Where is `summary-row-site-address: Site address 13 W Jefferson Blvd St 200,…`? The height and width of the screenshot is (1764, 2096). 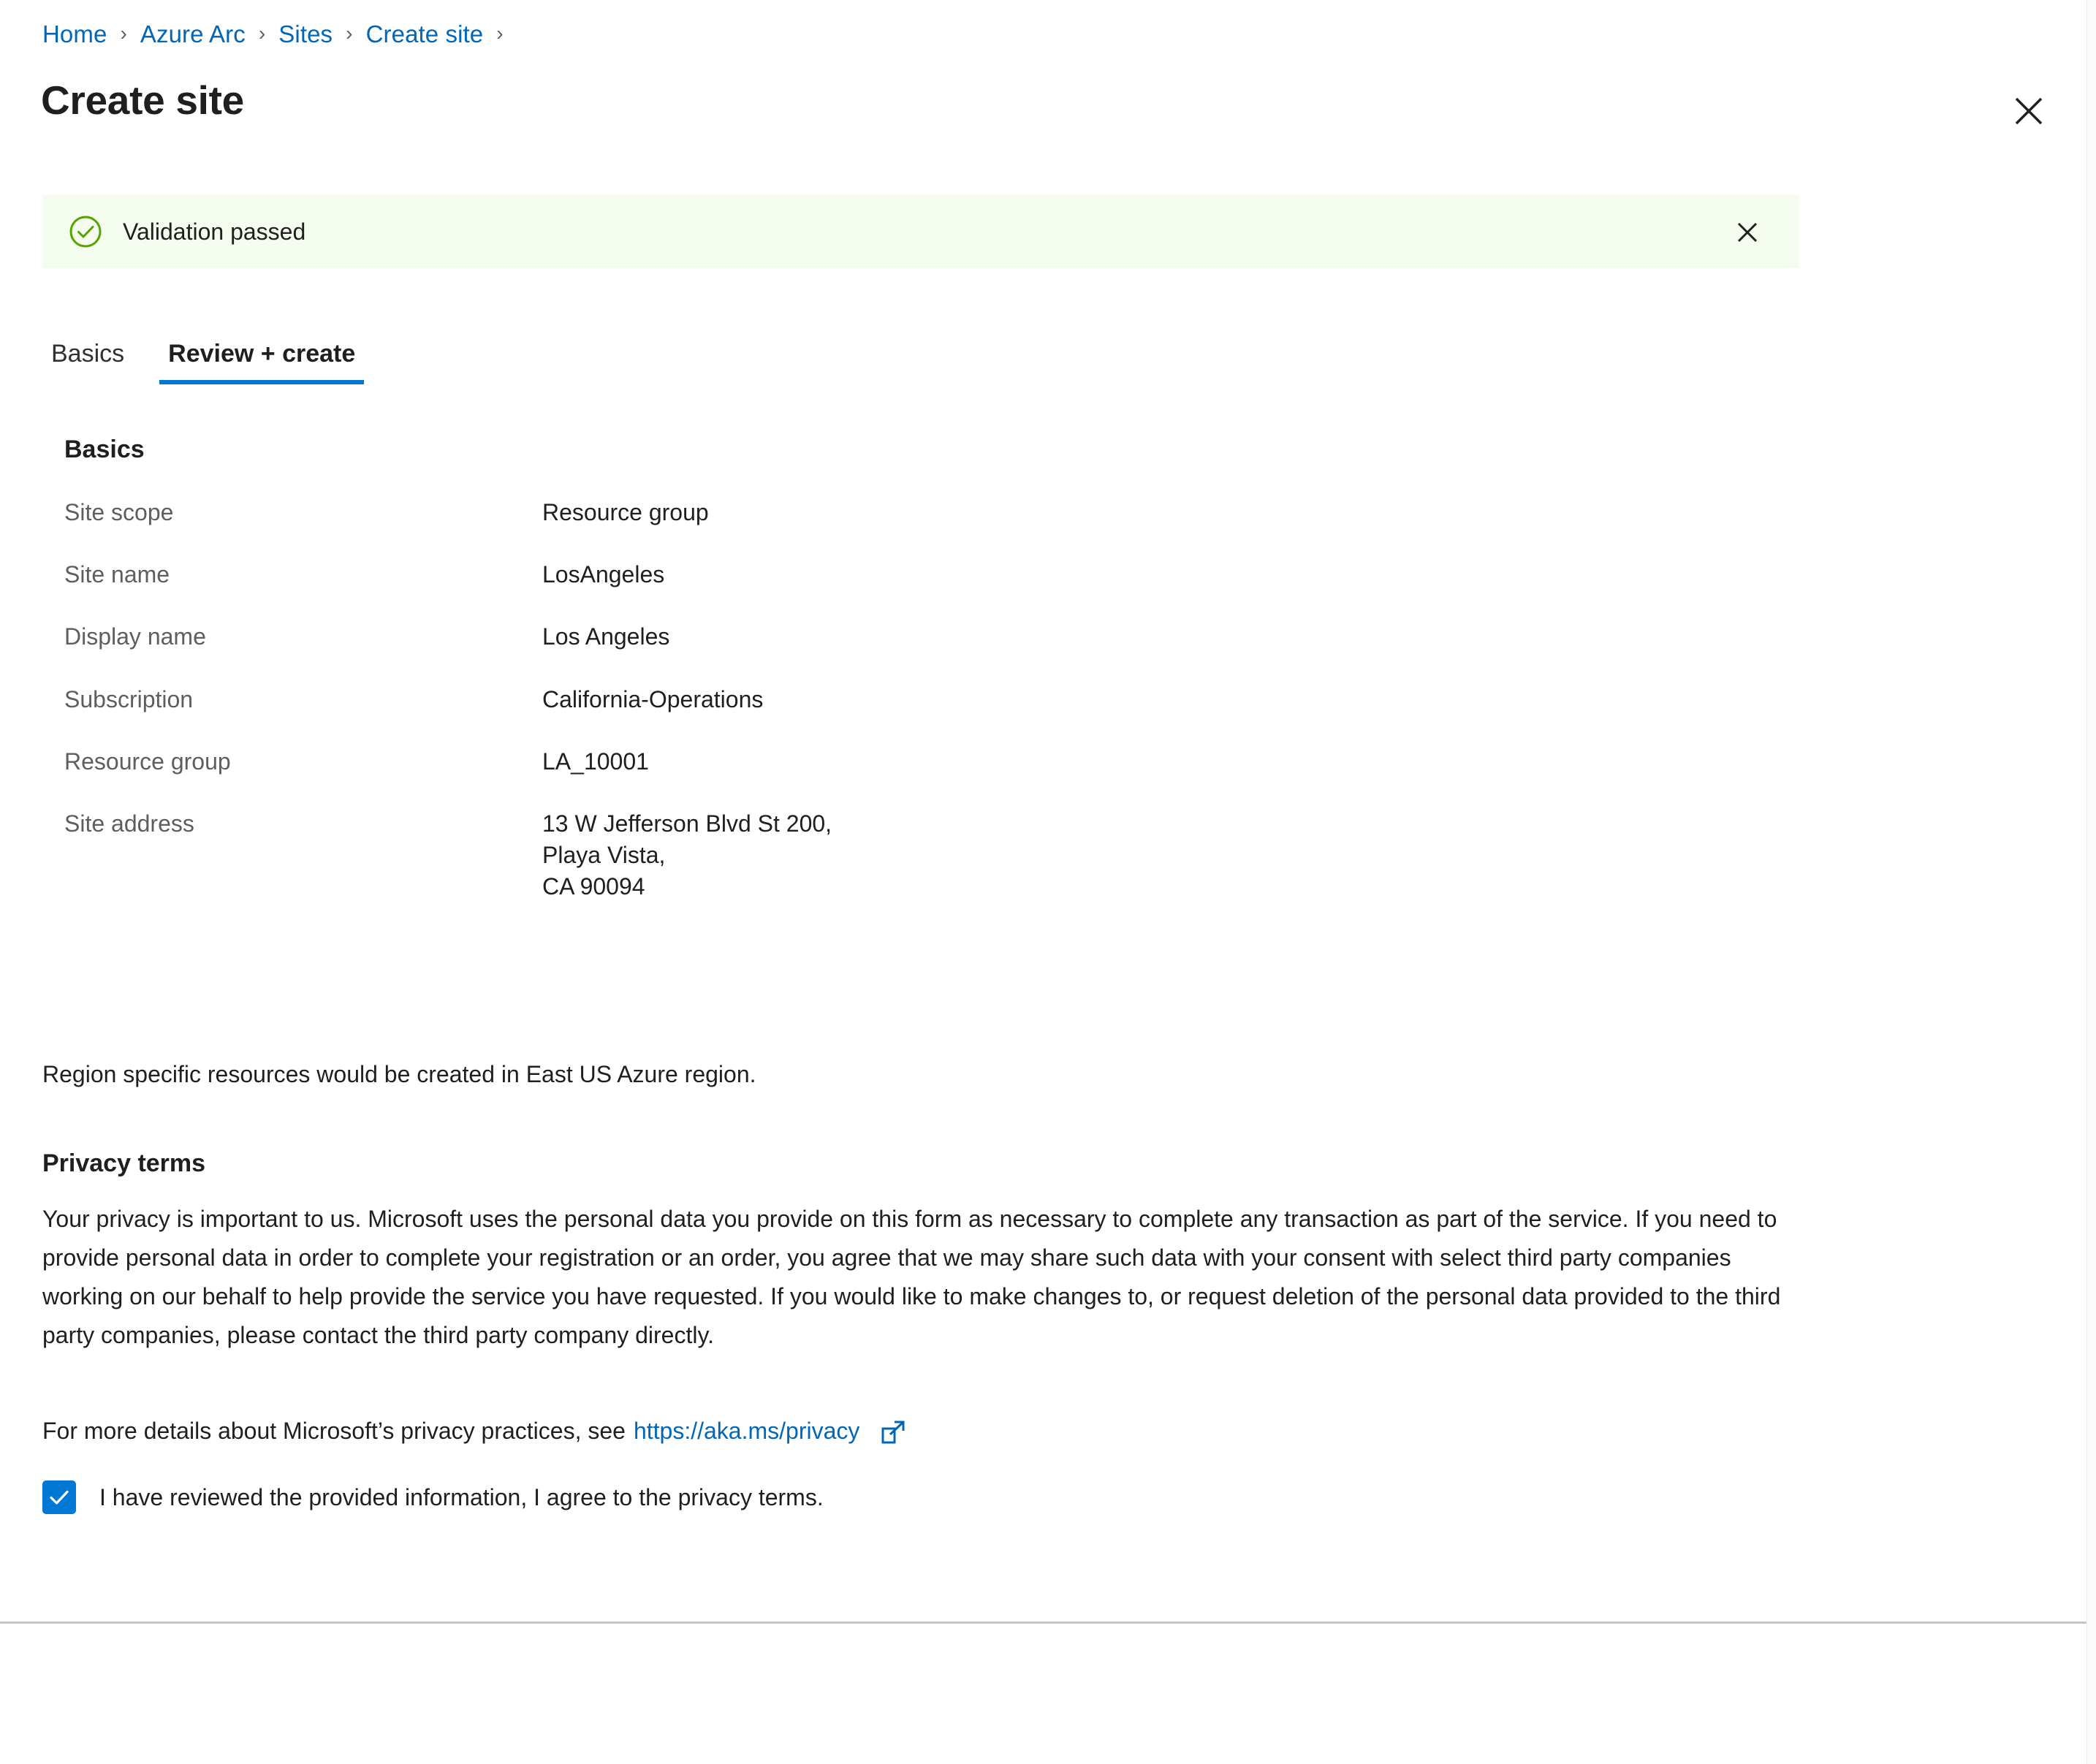 summary-row-site-address: Site address 13 W Jefferson Blvd St 200,… is located at coordinates (913, 855).